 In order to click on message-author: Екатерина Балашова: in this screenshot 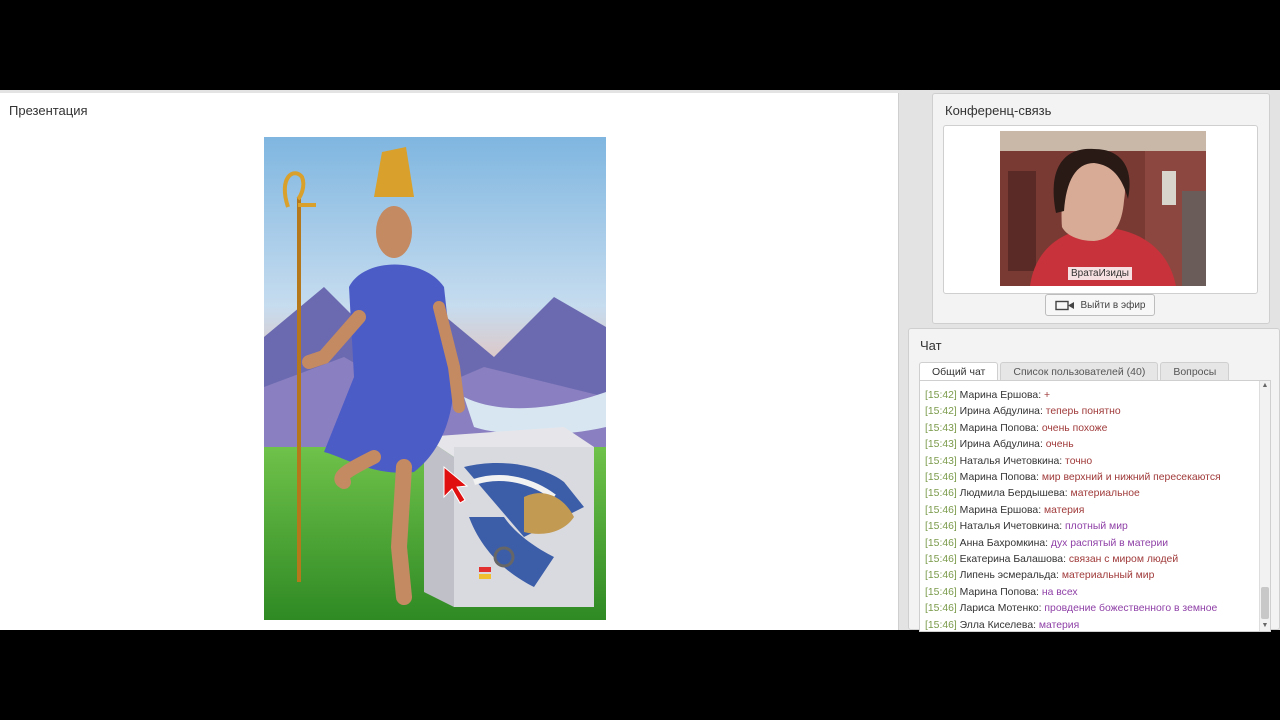, I will do `click(1012, 559)`.